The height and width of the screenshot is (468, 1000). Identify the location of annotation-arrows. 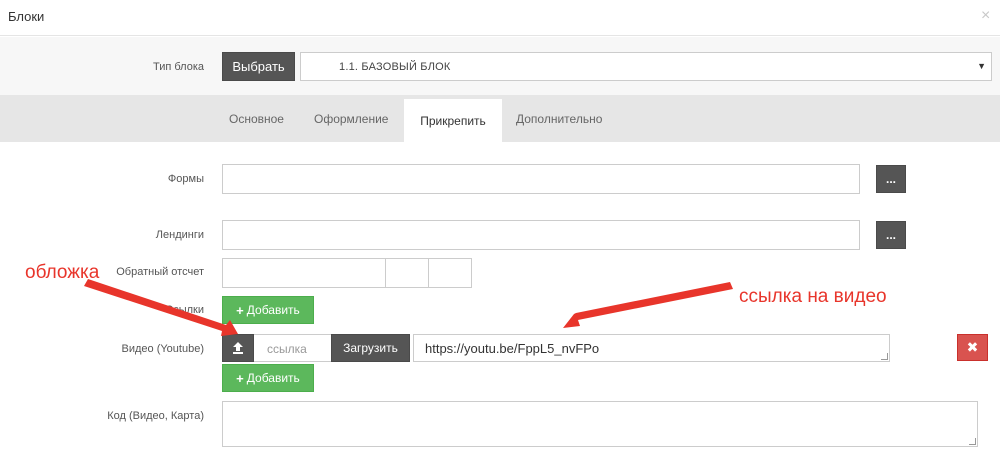
(408, 307).